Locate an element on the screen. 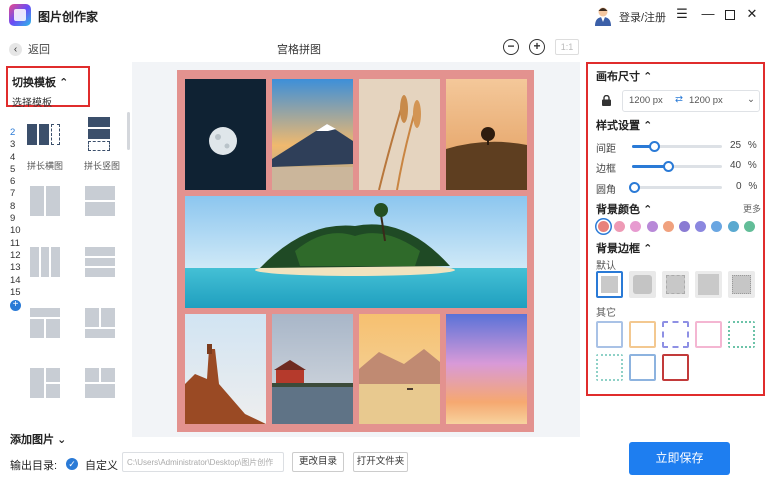 The height and width of the screenshot is (483, 770). photo-mountain is located at coordinates (312, 134).